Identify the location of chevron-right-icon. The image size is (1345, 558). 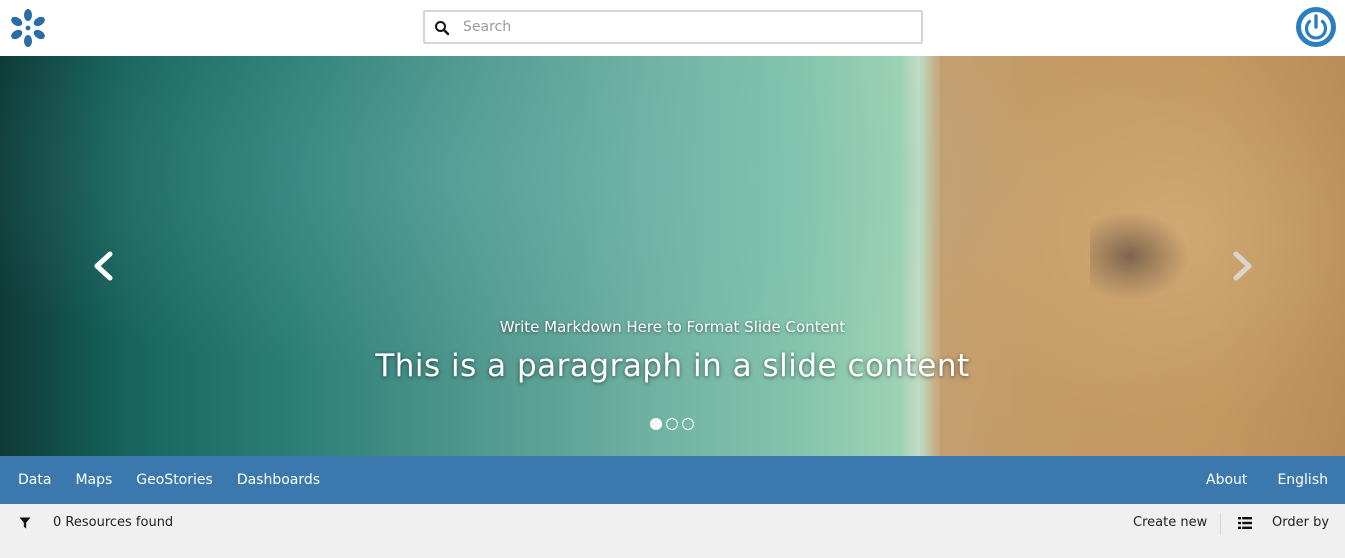
(1243, 266).